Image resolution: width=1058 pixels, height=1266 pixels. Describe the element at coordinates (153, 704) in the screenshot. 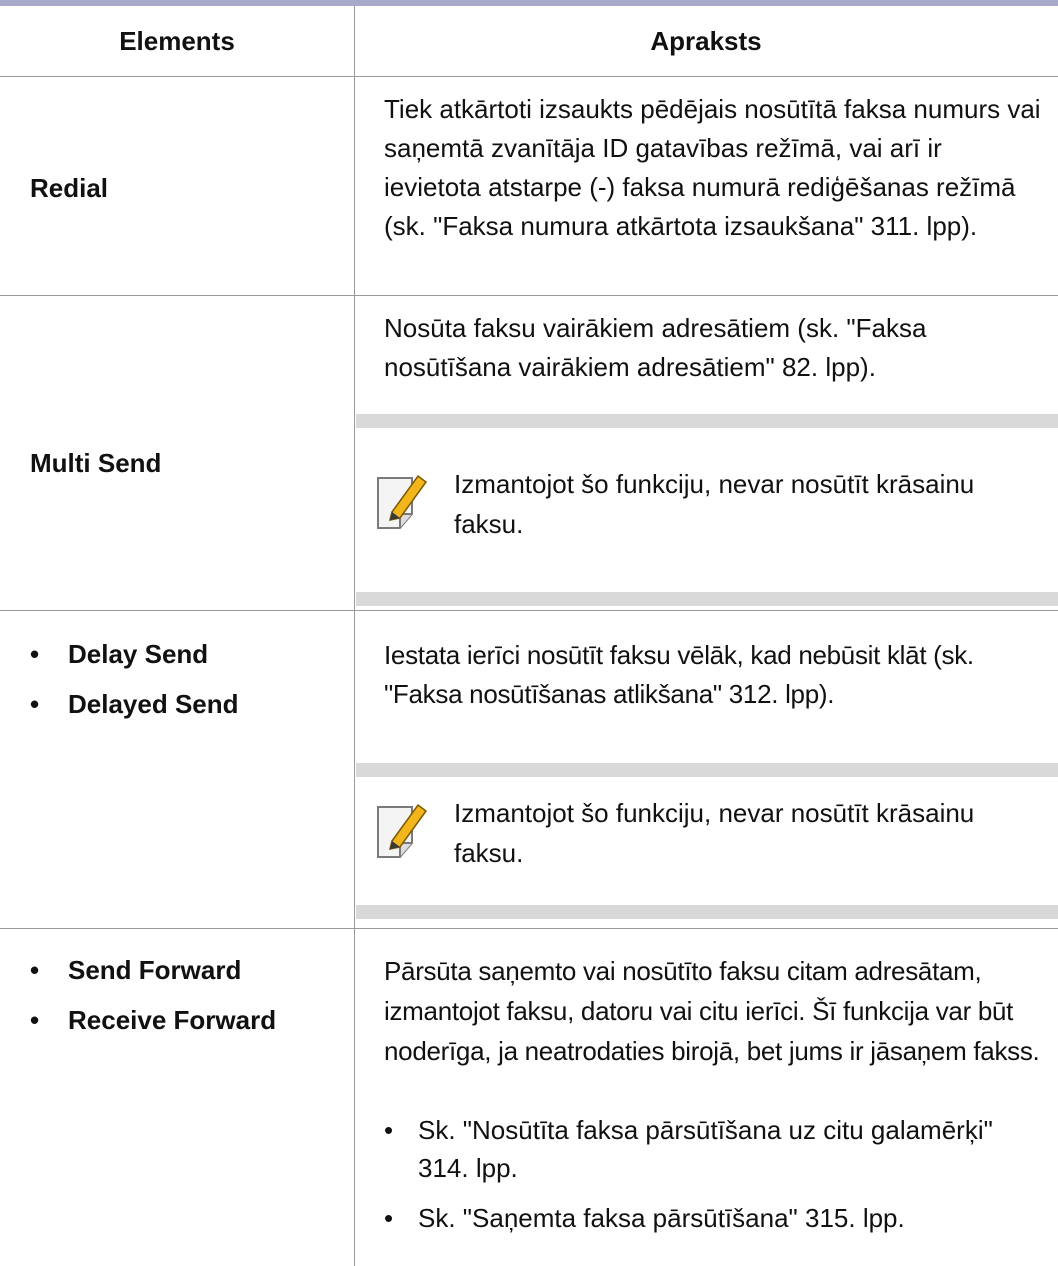

I see `element-delayed-send: Delayed Send` at that location.